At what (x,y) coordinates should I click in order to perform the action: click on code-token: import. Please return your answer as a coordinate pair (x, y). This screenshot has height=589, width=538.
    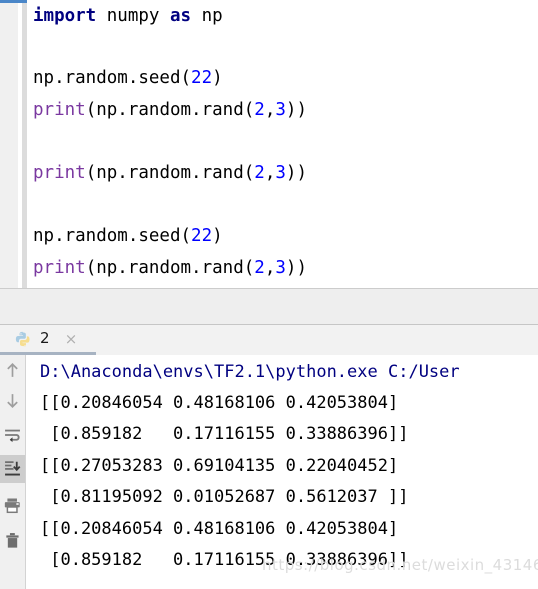
    Looking at the image, I should click on (65, 16).